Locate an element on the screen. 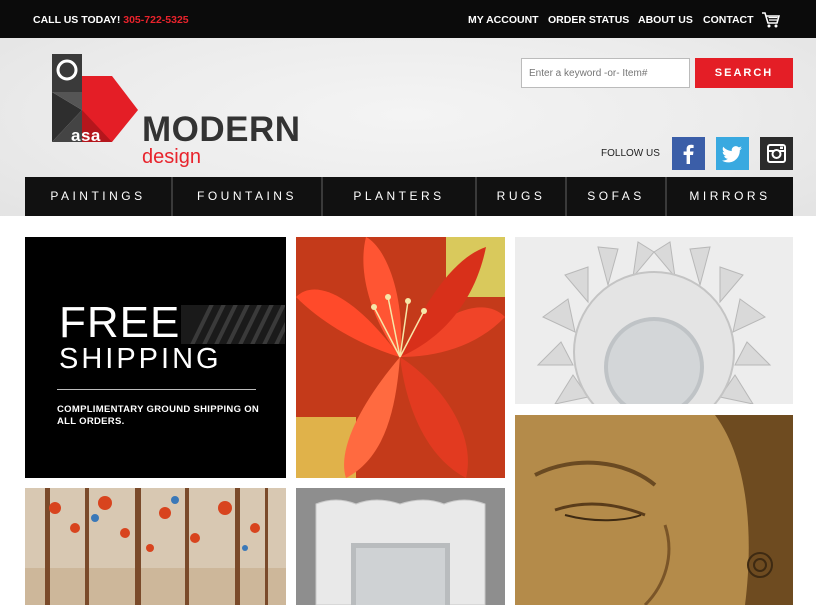 This screenshot has height=605, width=816. rectangular-mirror-image is located at coordinates (400, 546).